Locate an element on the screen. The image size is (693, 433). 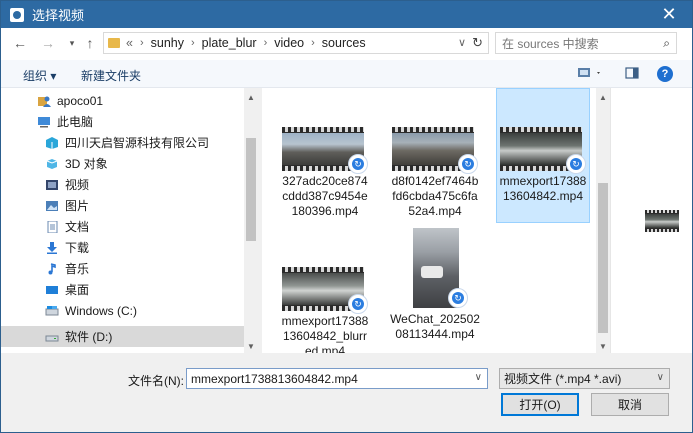
nav-item-label: 软件 (D:) is located at coordinates (89, 337).